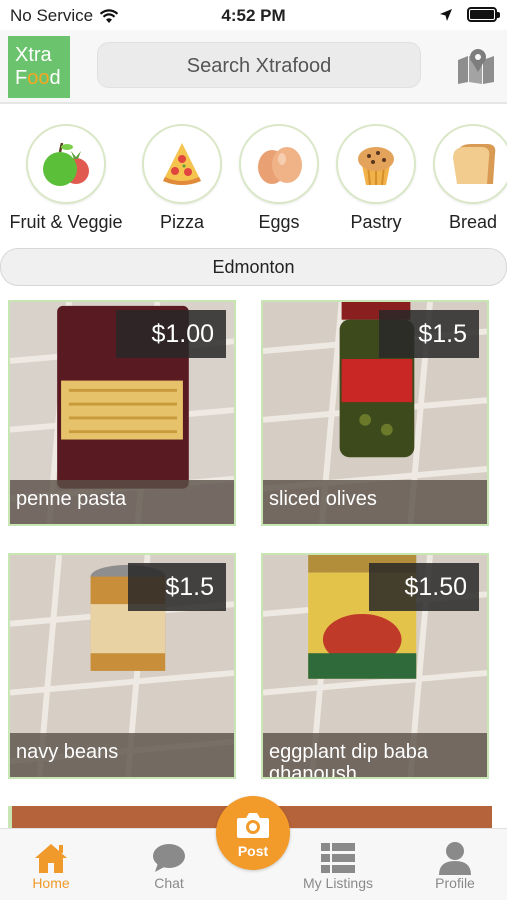 Image resolution: width=507 pixels, height=900 pixels. What do you see at coordinates (122, 413) in the screenshot?
I see `listing-card: $1.00 penne pasta` at bounding box center [122, 413].